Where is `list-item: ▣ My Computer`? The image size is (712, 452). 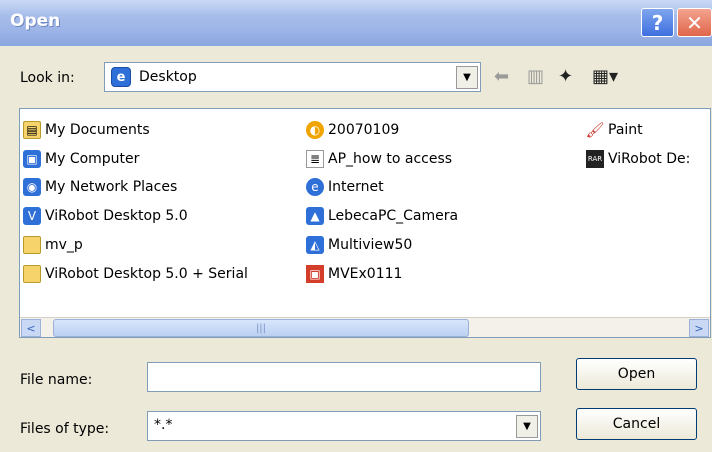 list-item: ▣ My Computer is located at coordinates (81, 159).